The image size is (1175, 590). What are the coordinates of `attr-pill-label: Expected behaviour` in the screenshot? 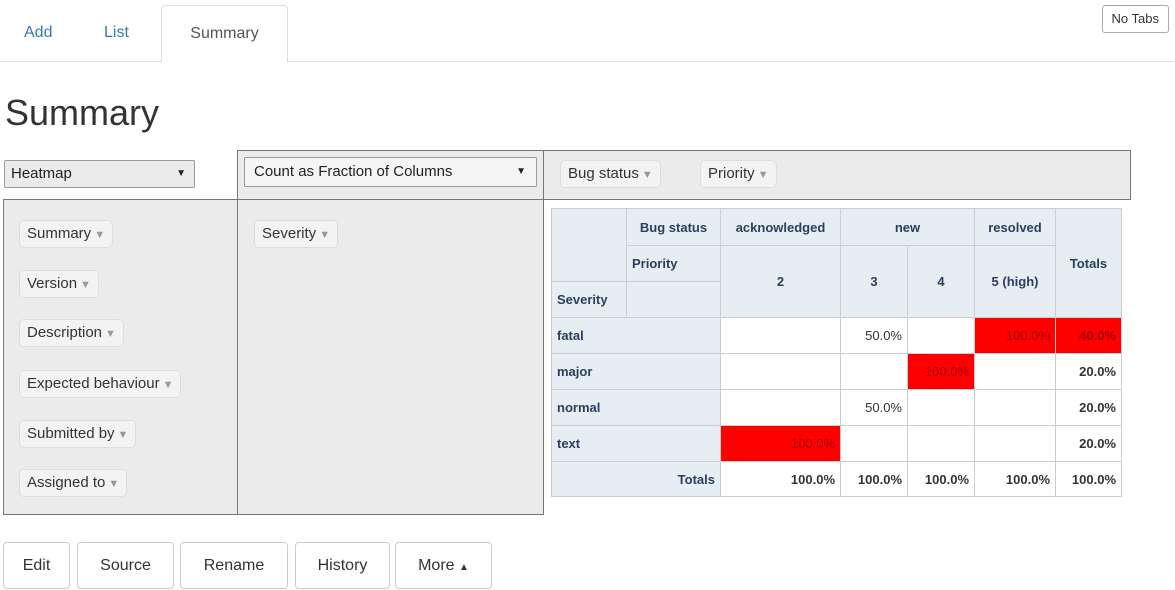 It's located at (93, 383).